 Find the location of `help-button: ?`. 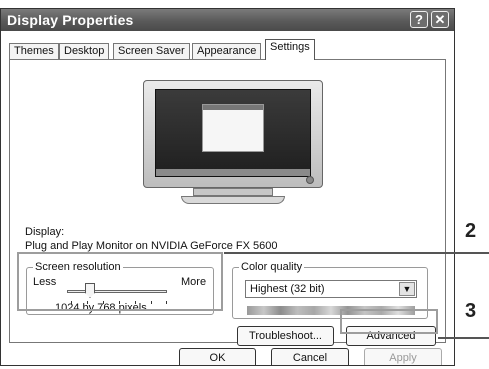

help-button: ? is located at coordinates (419, 19).